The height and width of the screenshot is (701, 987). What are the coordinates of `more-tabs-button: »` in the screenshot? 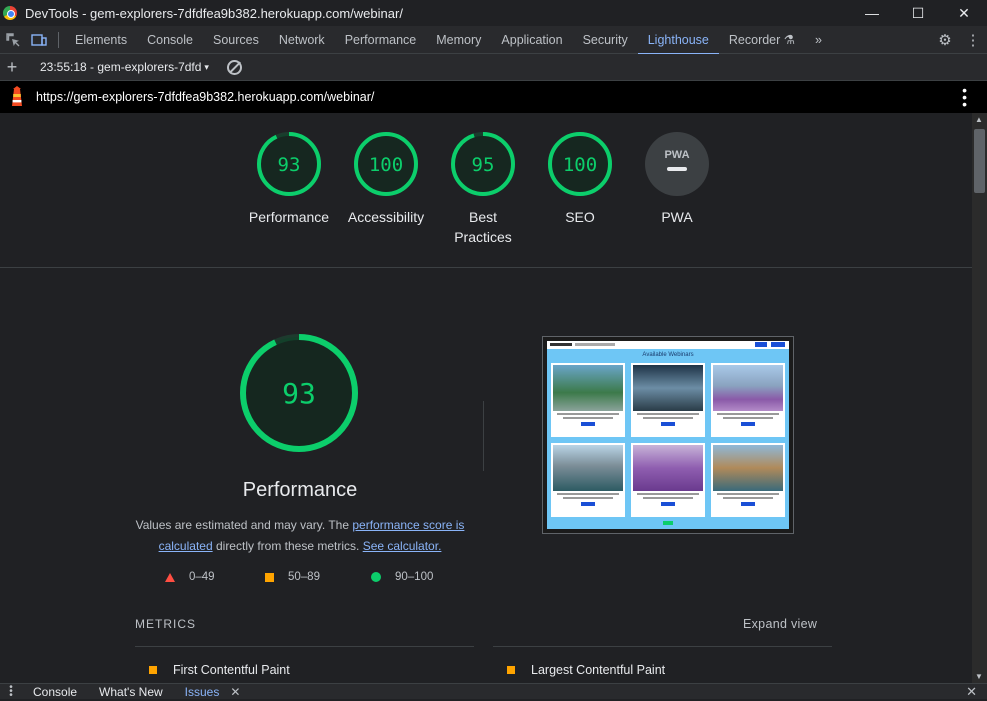 It's located at (818, 40).